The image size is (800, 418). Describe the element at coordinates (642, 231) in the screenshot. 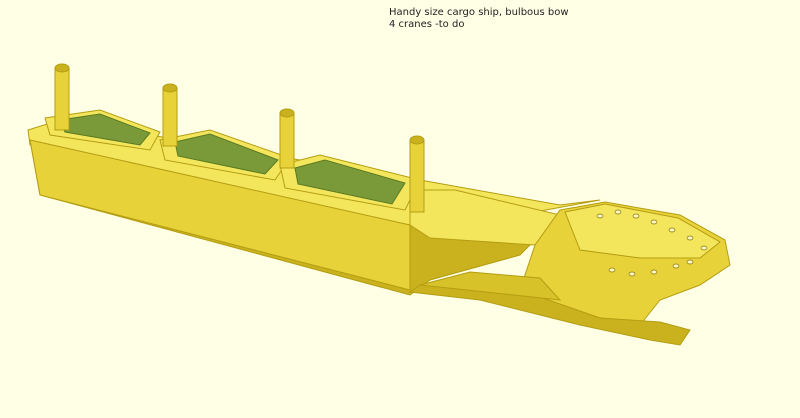

I see `bow-deck` at that location.